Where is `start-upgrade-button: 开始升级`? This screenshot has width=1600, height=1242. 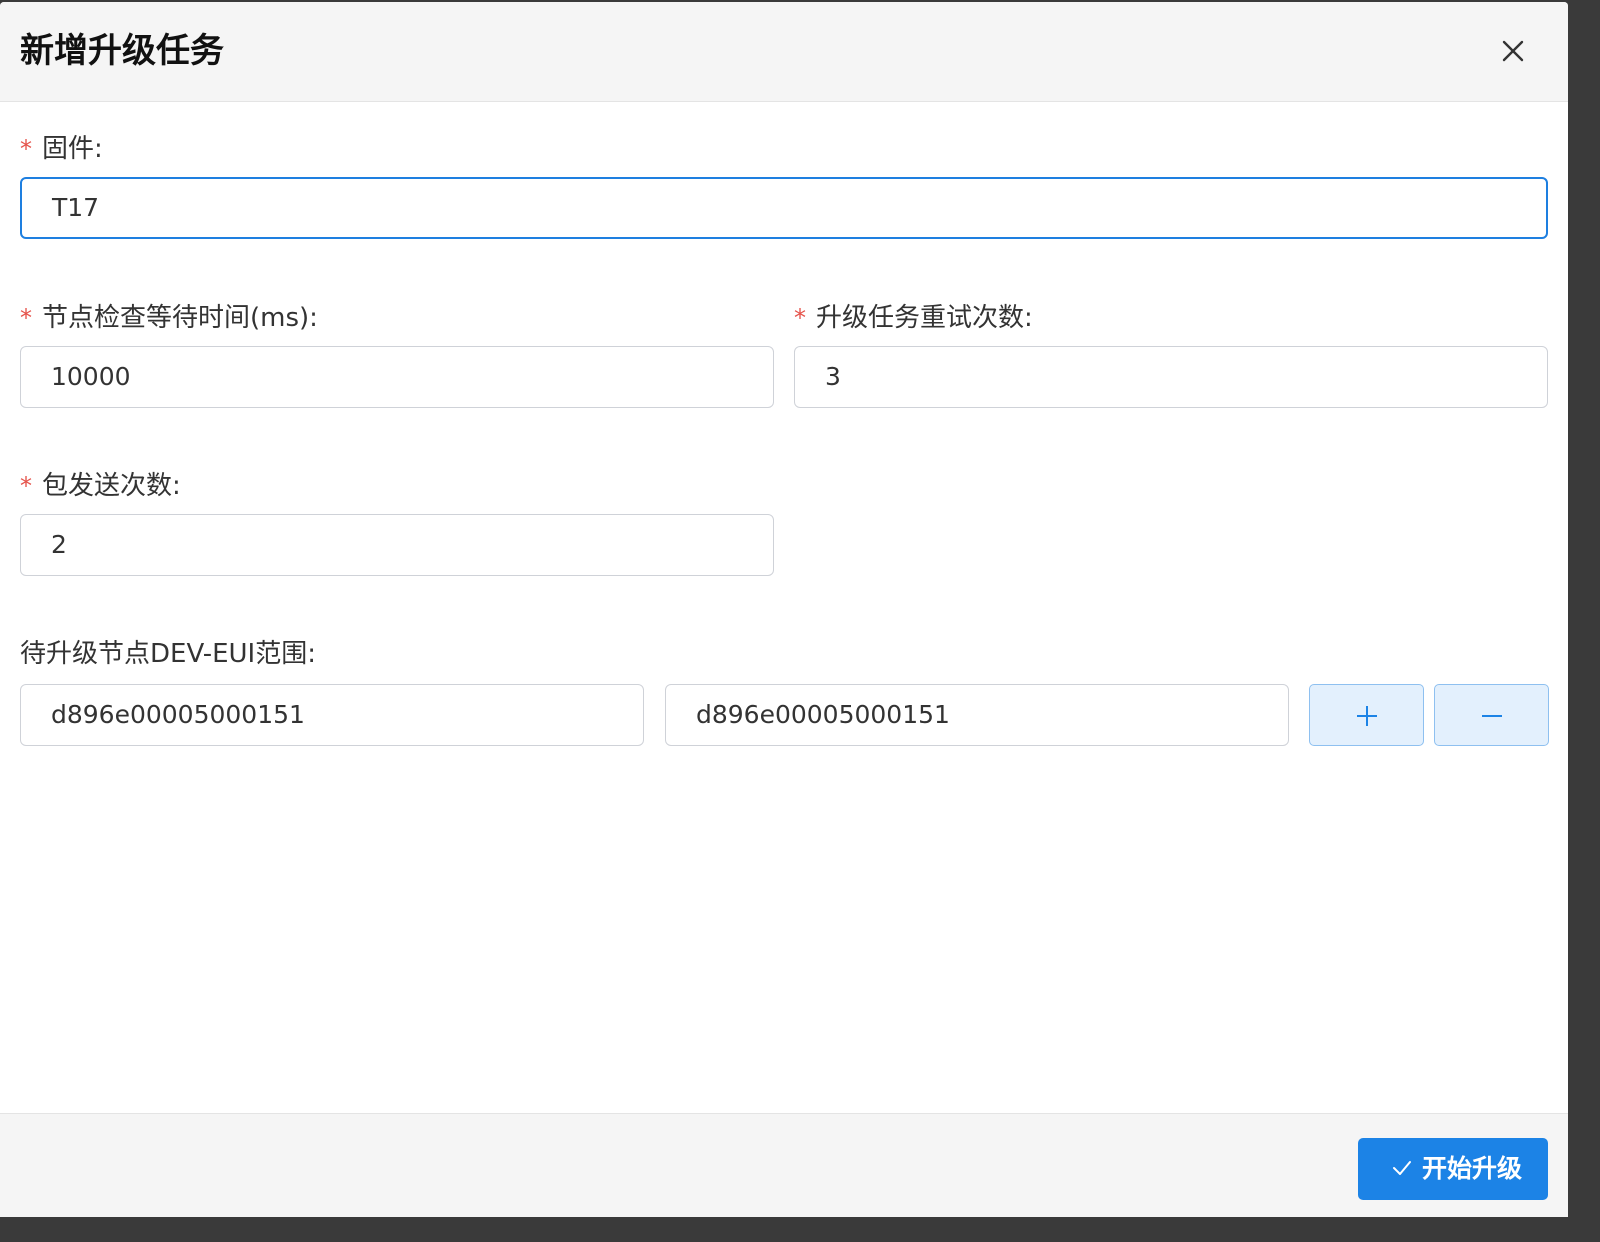
start-upgrade-button: 开始升级 is located at coordinates (1453, 1169).